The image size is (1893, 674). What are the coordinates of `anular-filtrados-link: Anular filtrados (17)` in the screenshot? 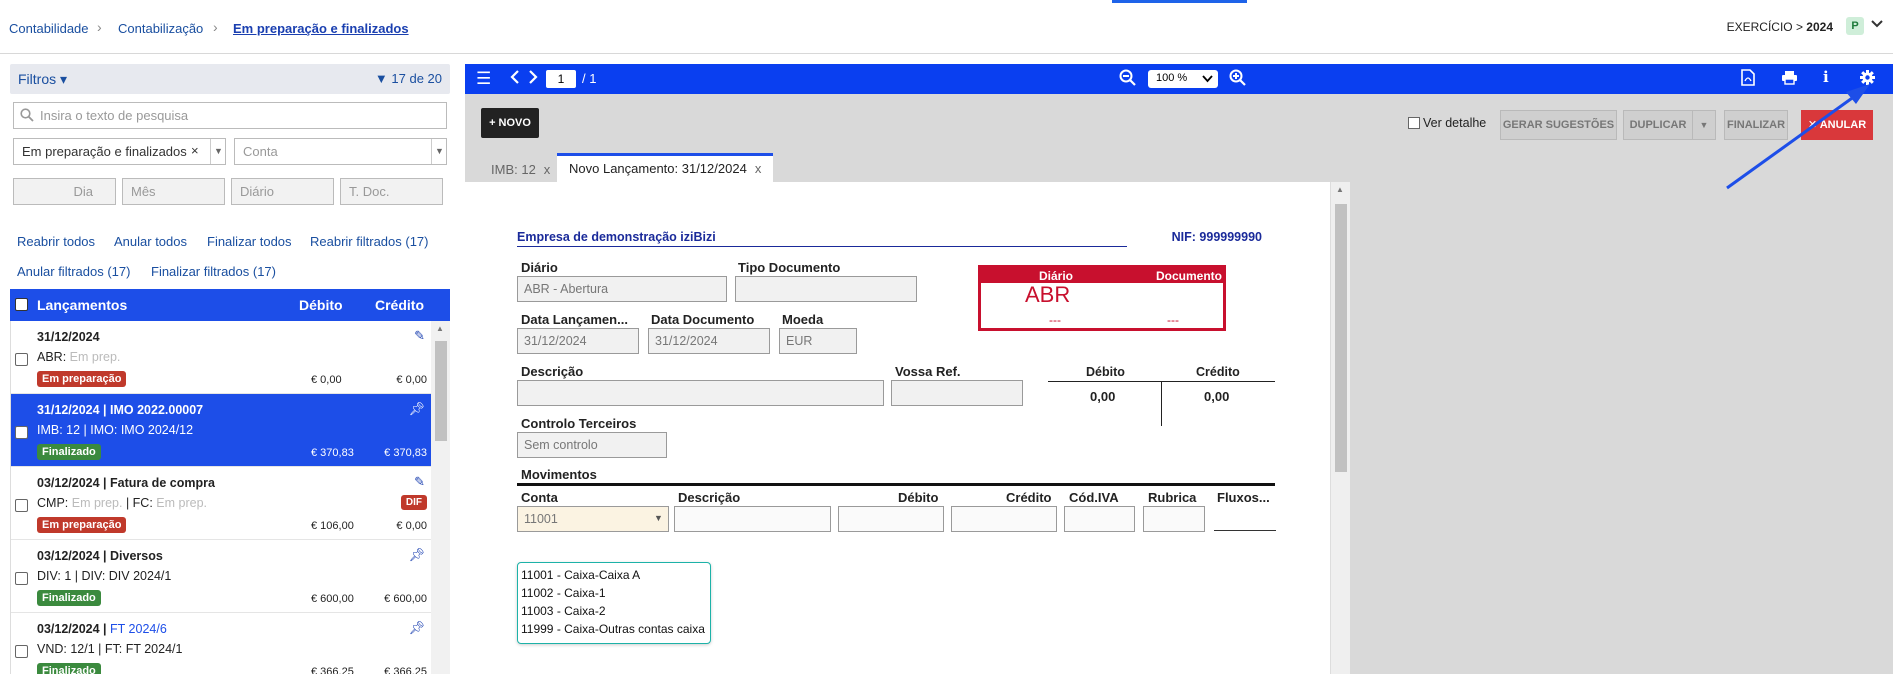 It's located at (73, 271).